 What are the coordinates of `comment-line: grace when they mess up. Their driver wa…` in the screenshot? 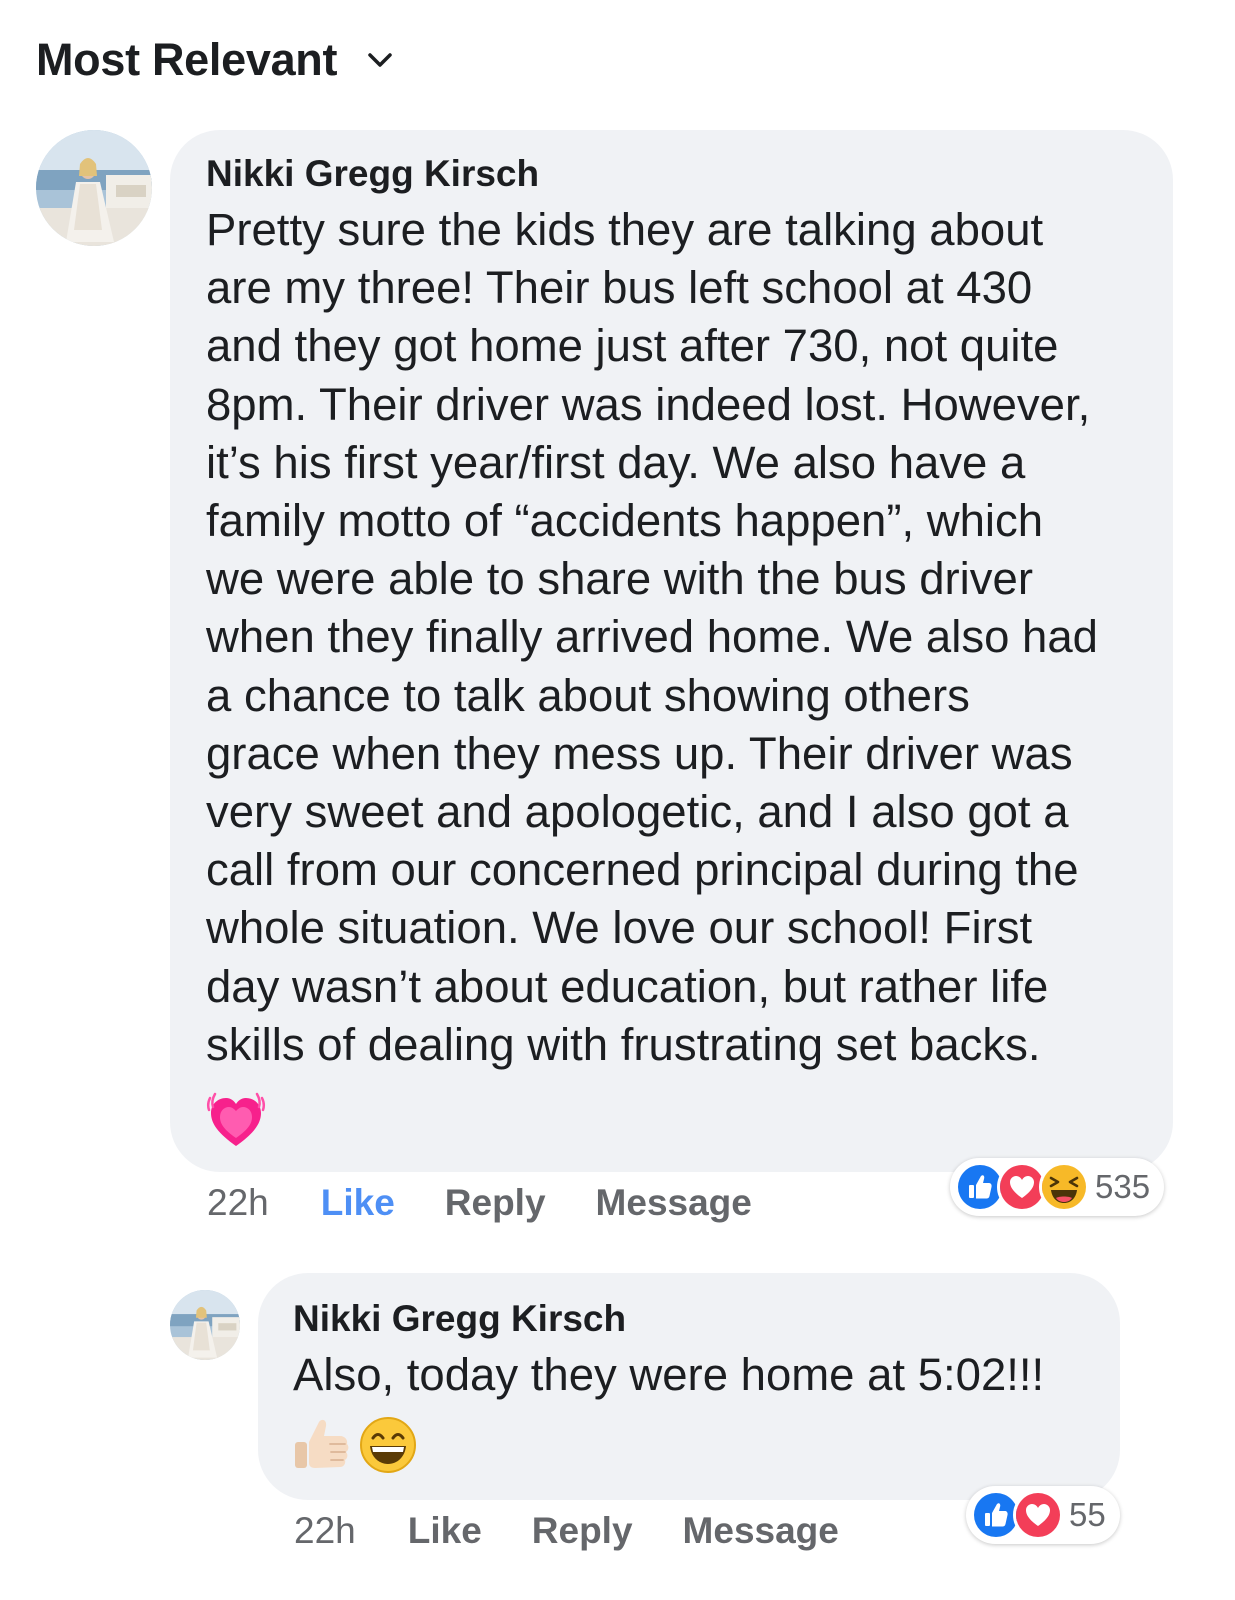 It's located at (639, 753).